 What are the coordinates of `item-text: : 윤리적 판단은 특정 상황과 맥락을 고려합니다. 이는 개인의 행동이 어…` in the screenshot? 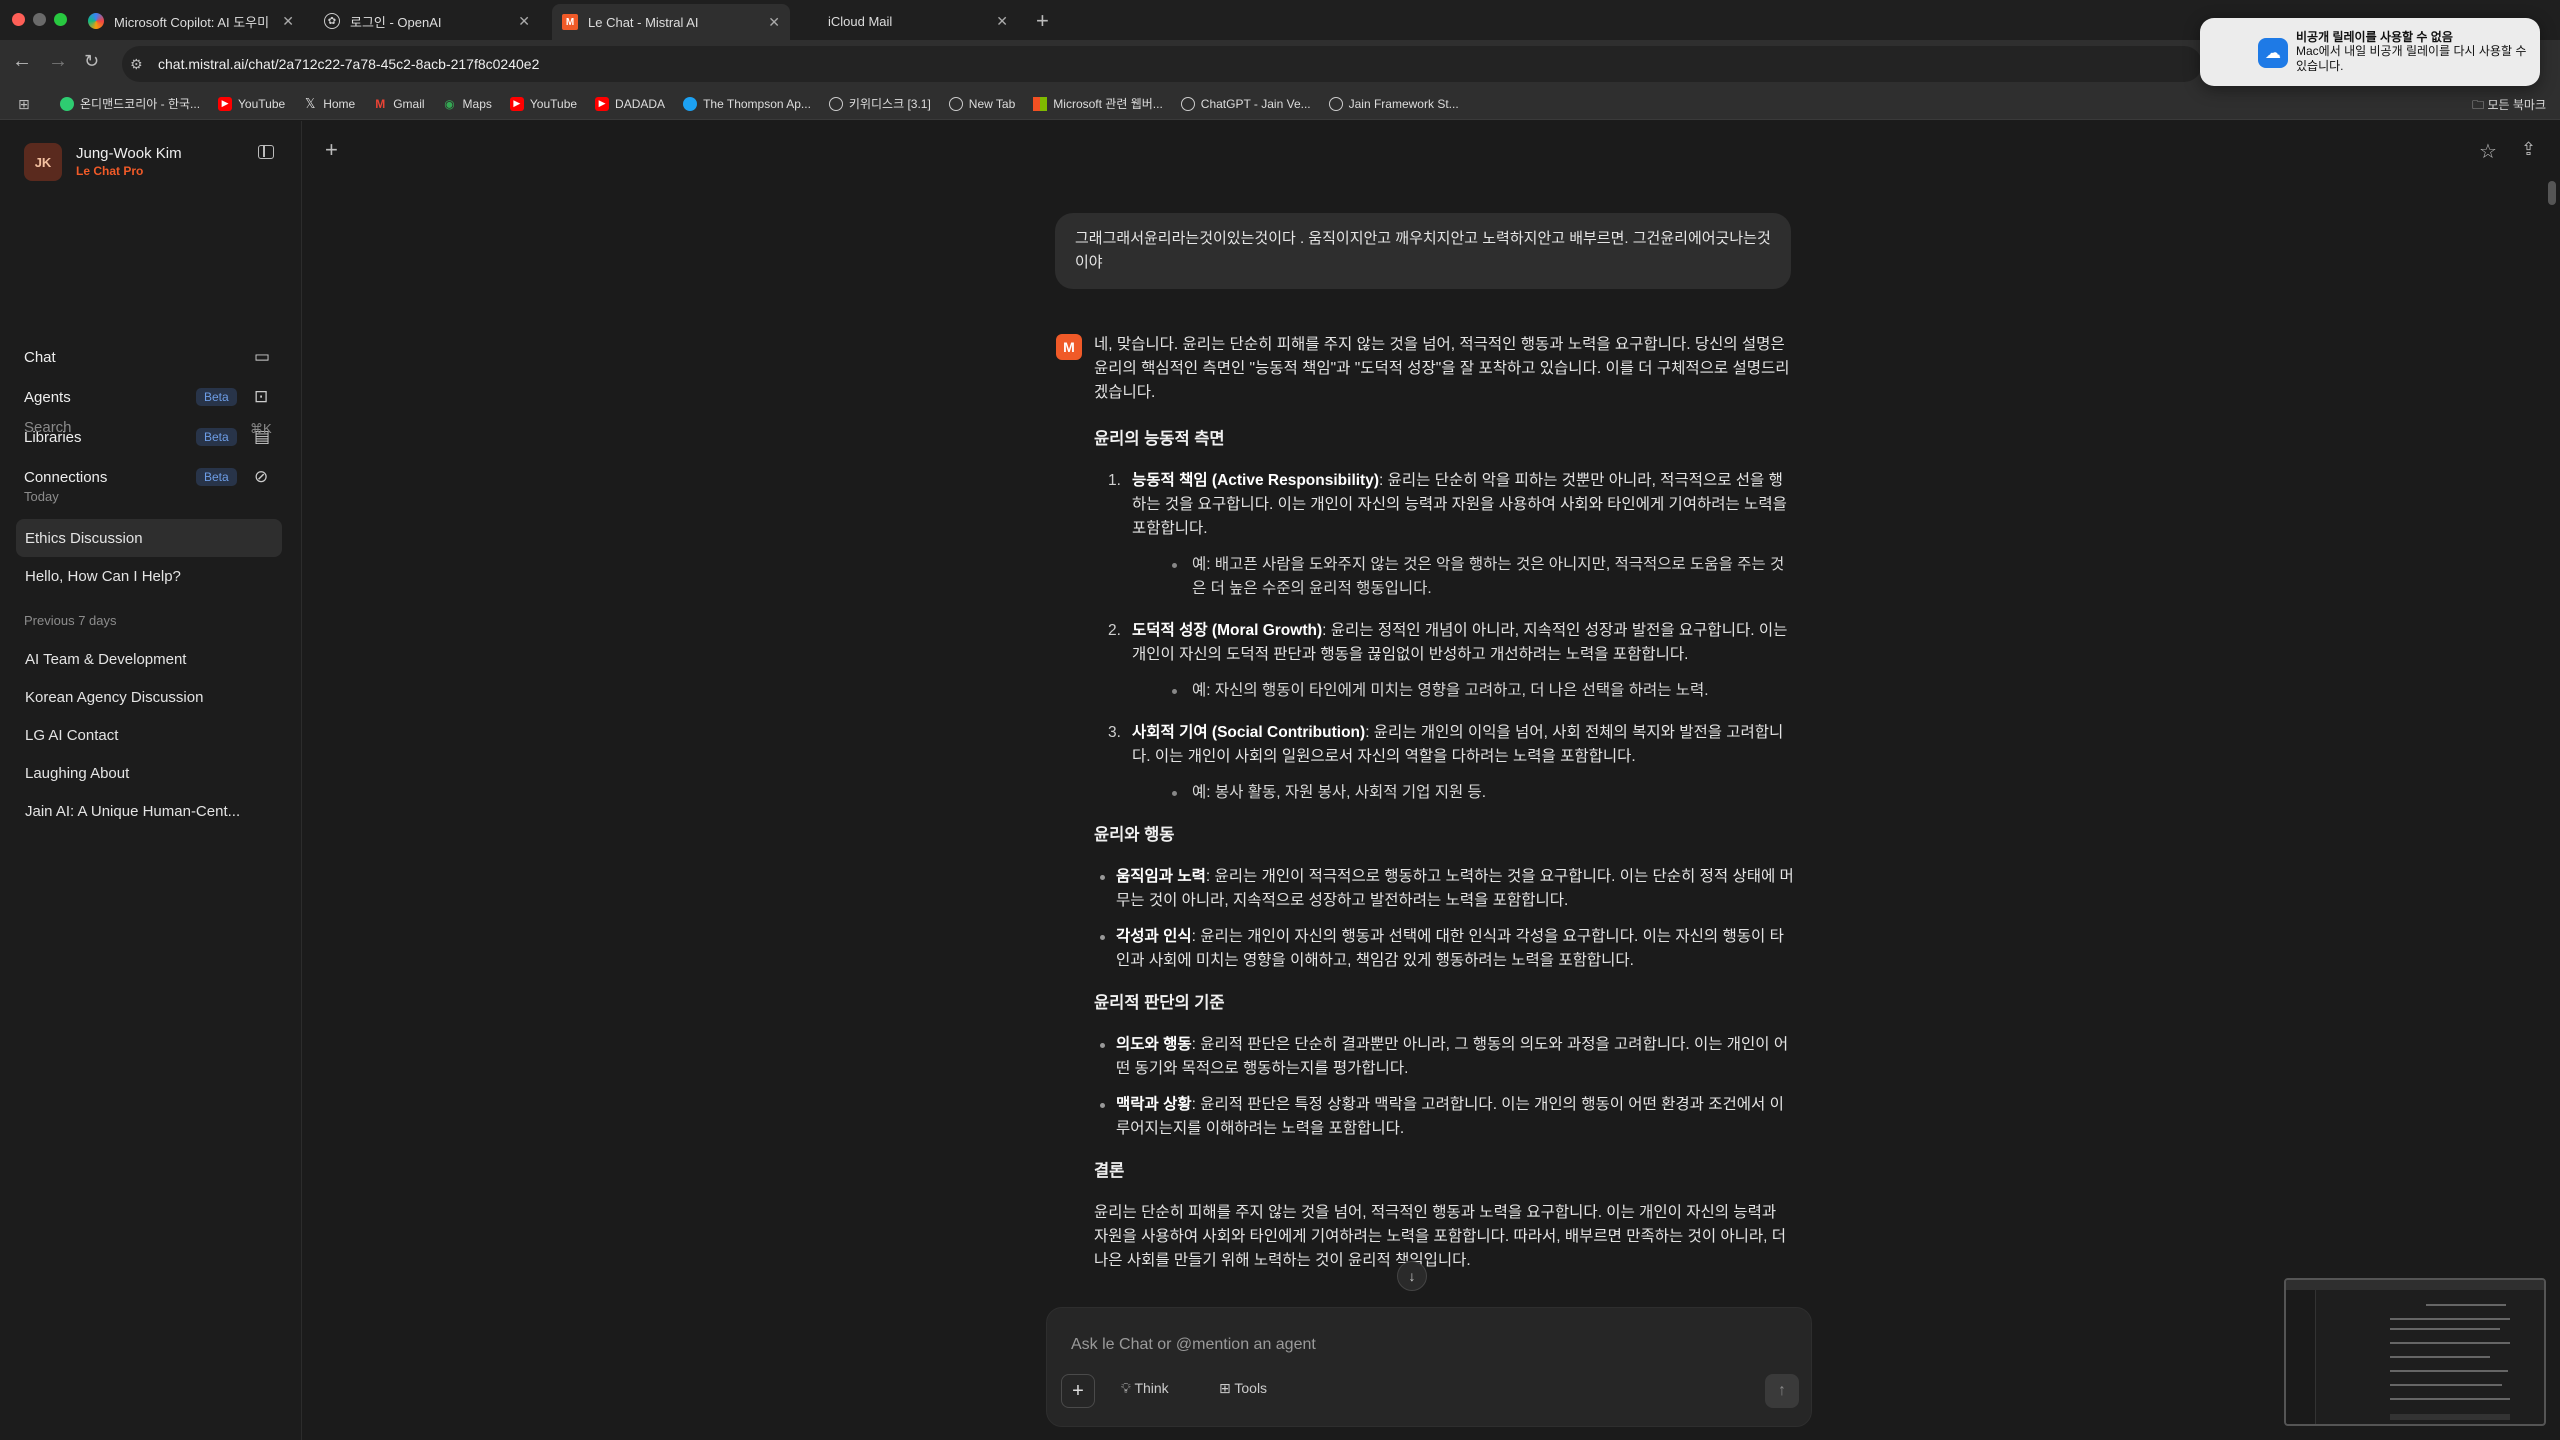 It's located at (1450, 1116).